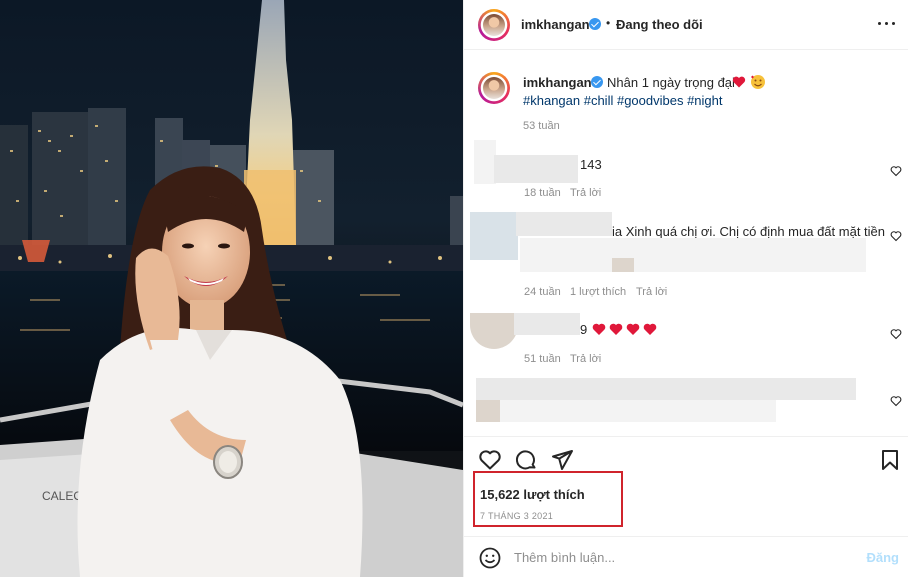  Describe the element at coordinates (542, 292) in the screenshot. I see `comment-time: 24 tuần` at that location.